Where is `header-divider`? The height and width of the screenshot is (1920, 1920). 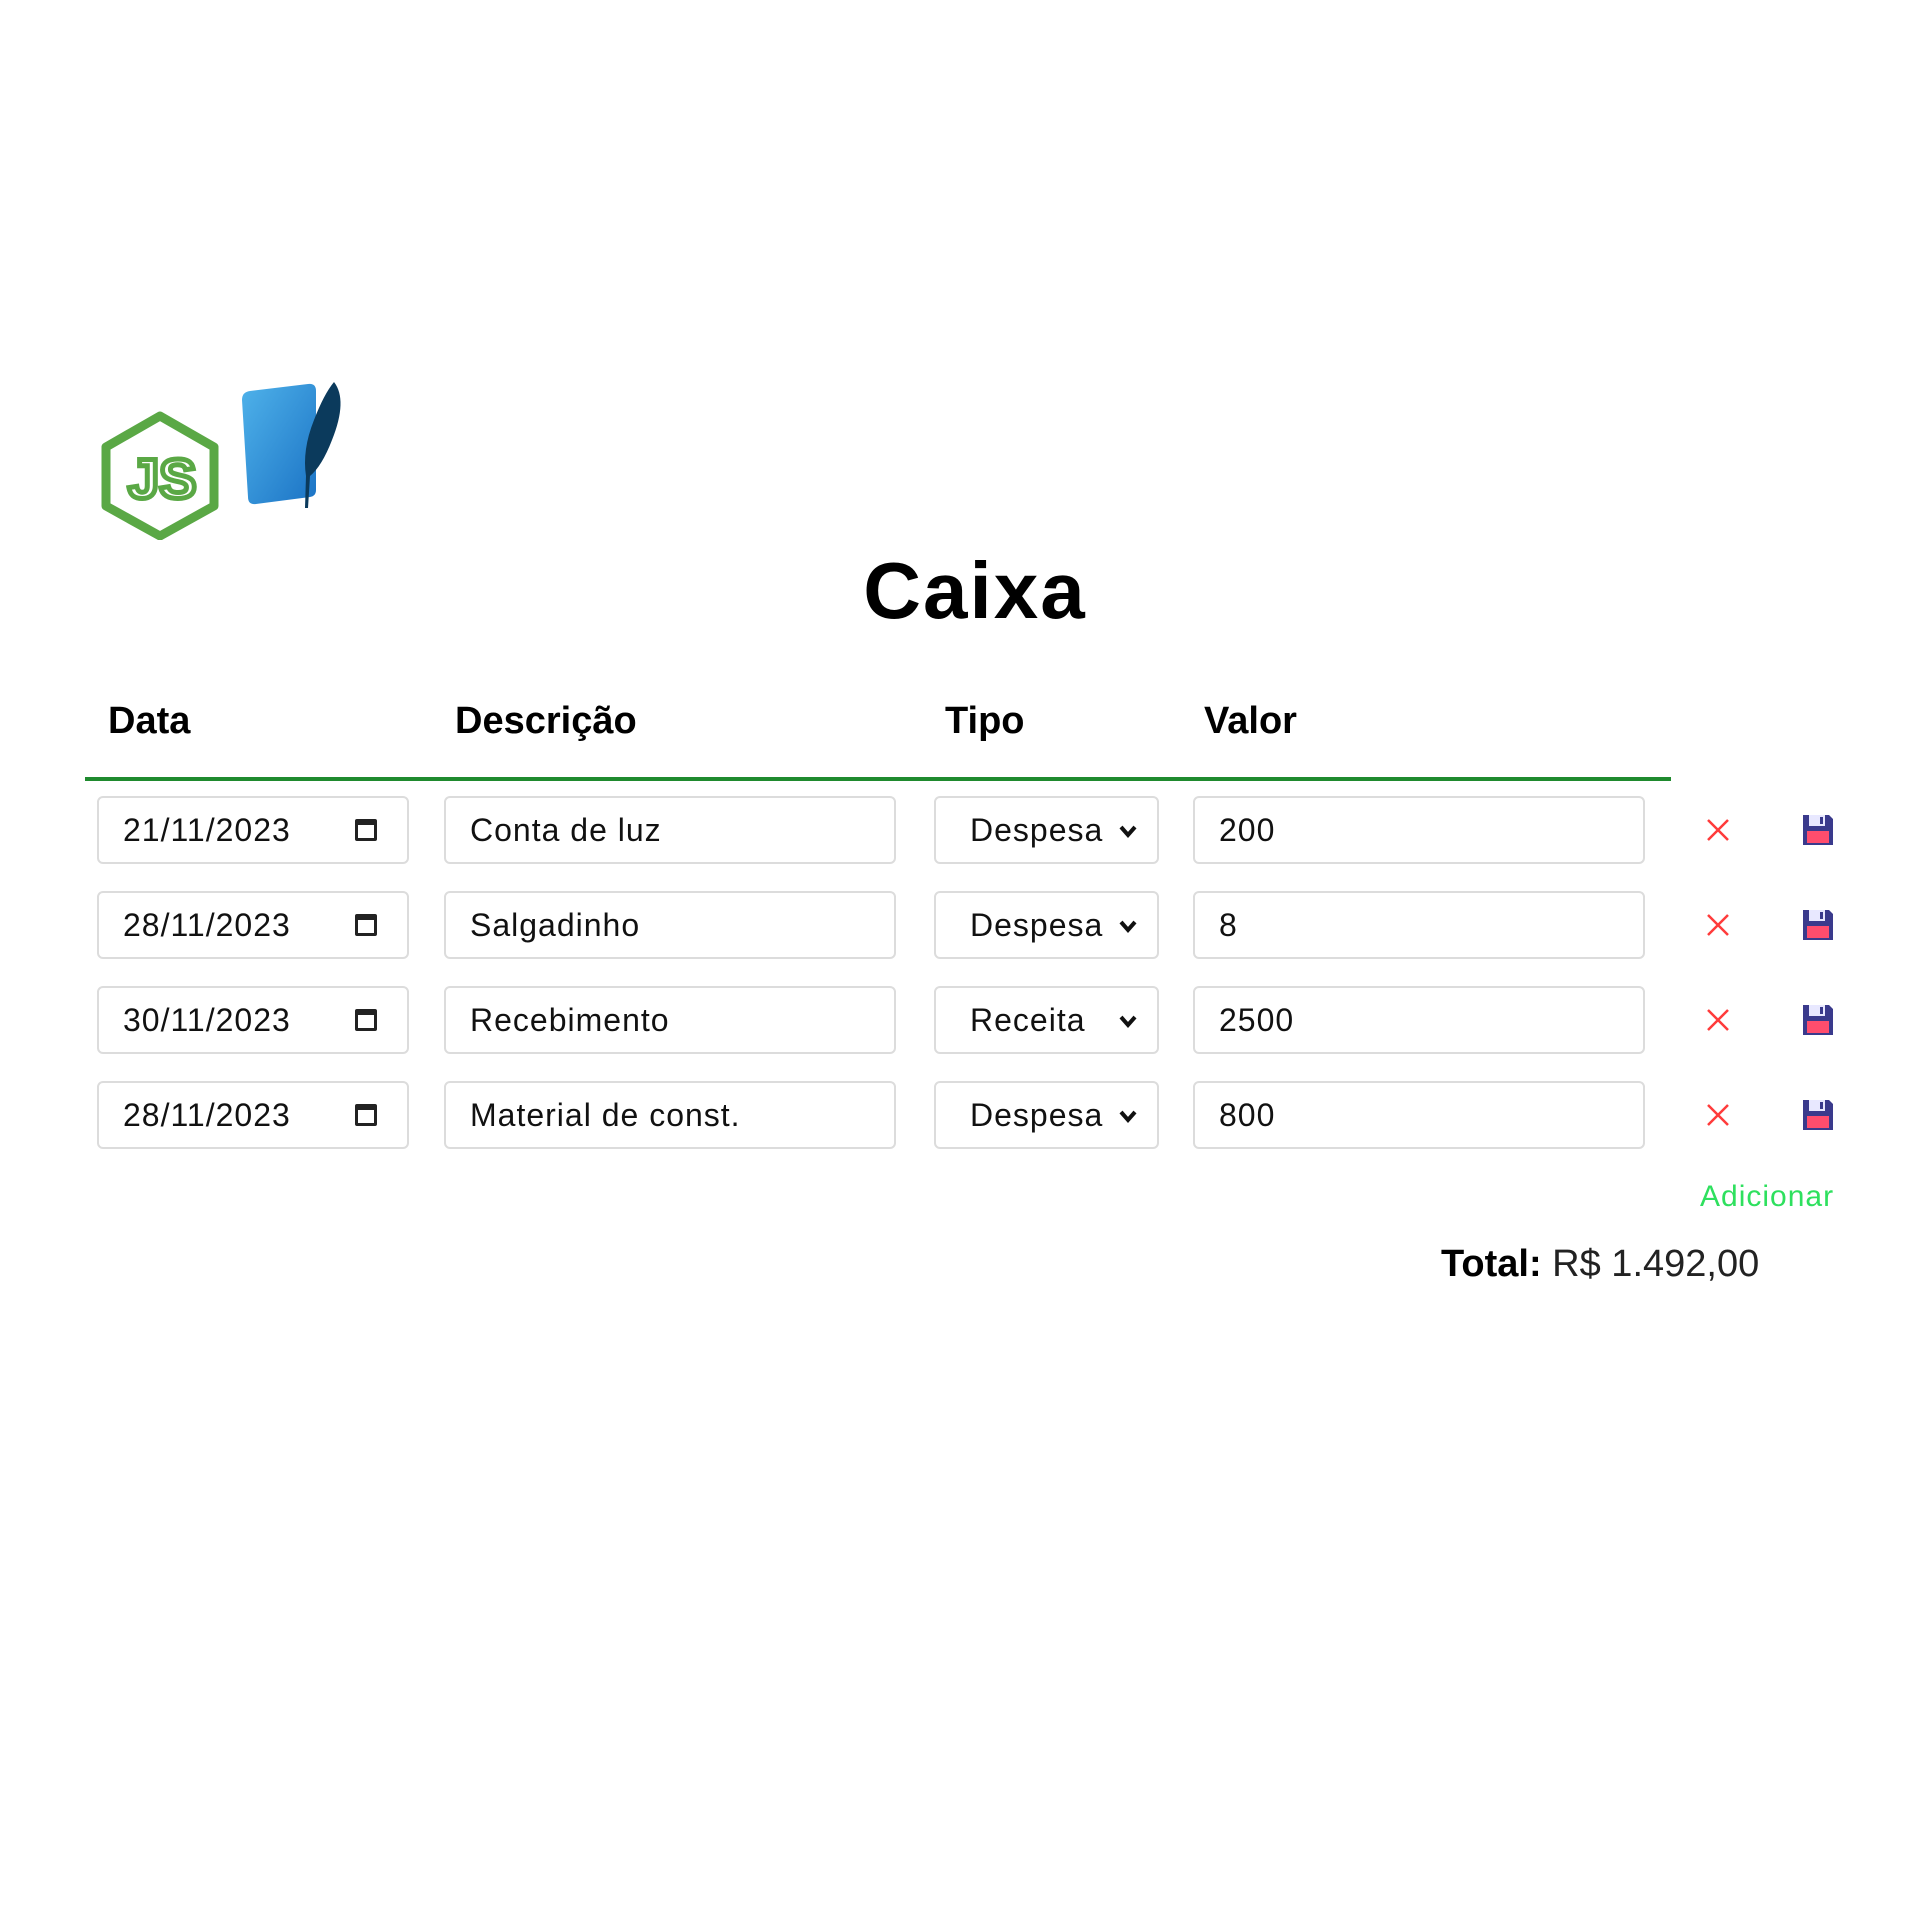
header-divider is located at coordinates (878, 779).